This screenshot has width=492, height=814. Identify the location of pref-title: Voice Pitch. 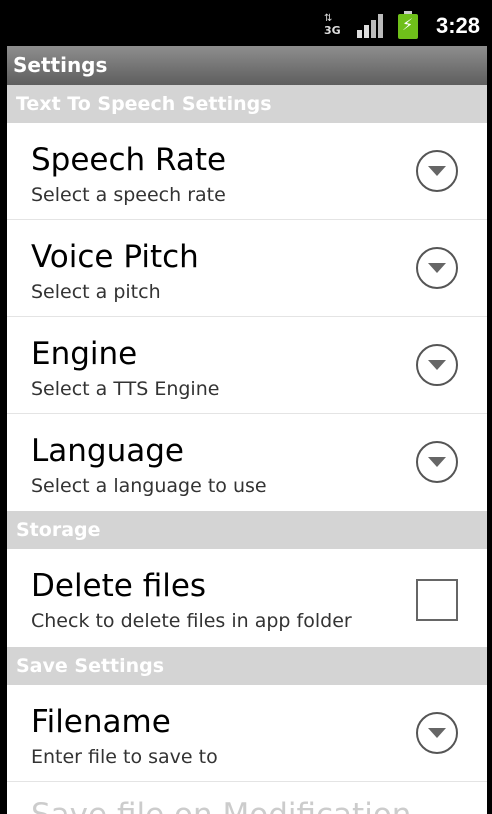
(115, 257).